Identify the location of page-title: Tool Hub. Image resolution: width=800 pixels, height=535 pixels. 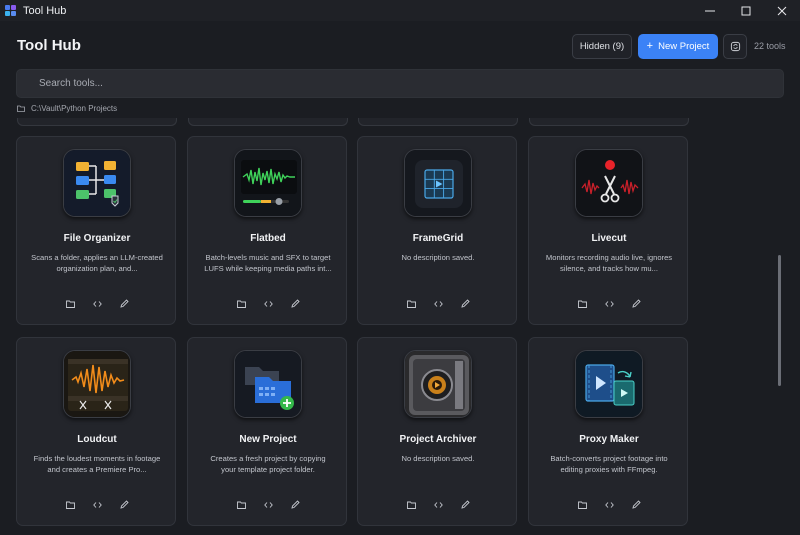
(49, 45).